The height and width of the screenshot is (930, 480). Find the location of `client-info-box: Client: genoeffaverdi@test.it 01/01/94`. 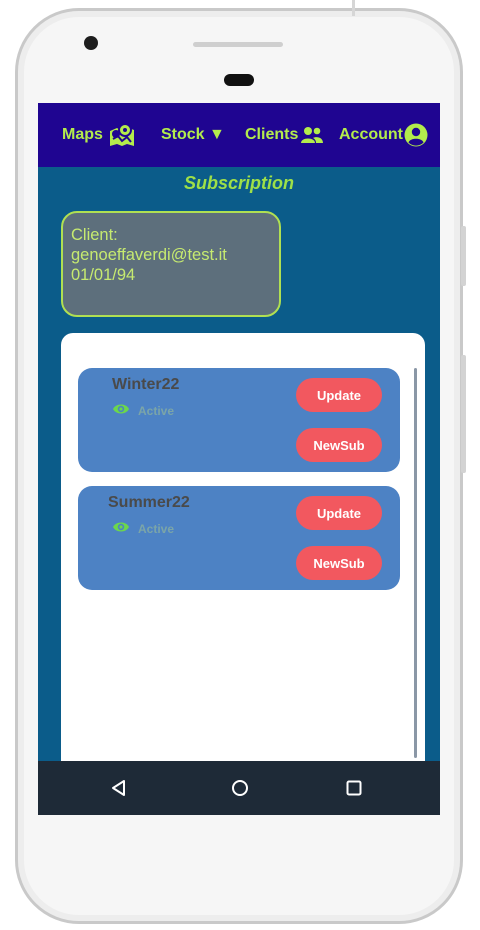

client-info-box: Client: genoeffaverdi@test.it 01/01/94 is located at coordinates (171, 264).